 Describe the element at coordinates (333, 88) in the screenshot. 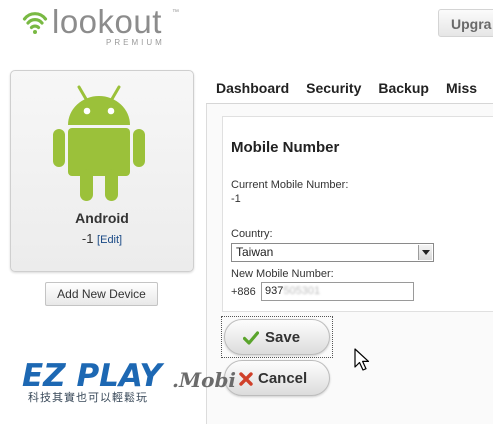

I see `tab-security: Security` at that location.